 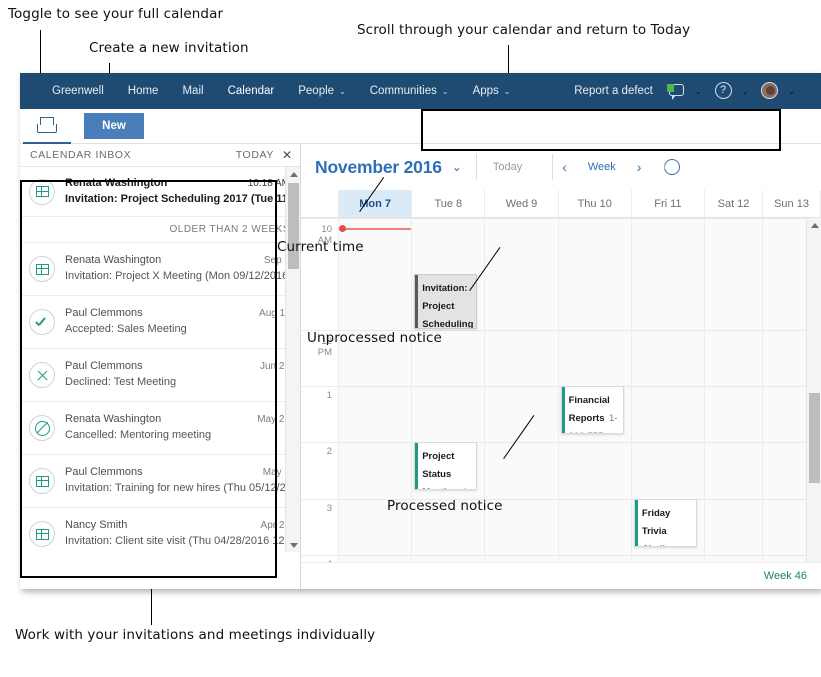 I want to click on calendar-event-friday-trivia: Friday Trivia Challenge LiPin Tan, so click(x=665, y=523).